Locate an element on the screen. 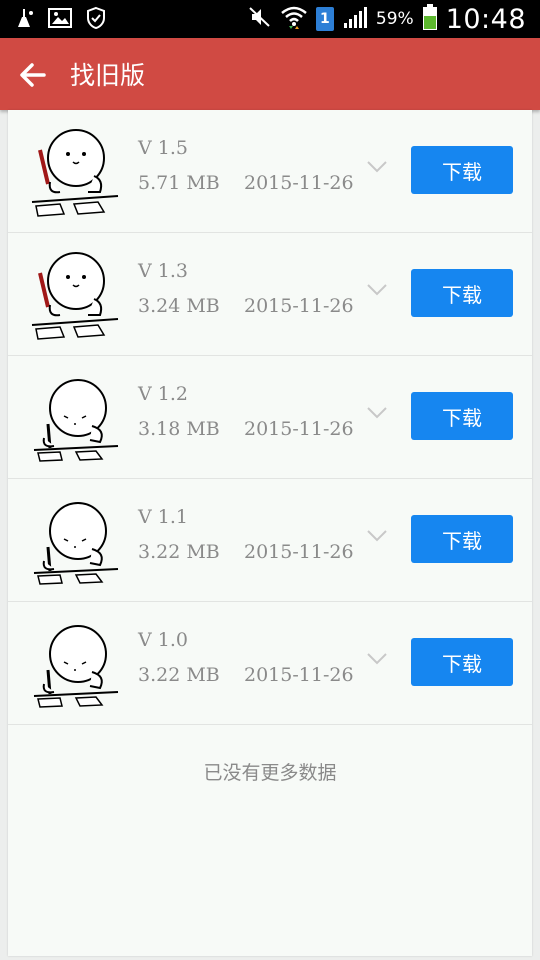  version-label: V 1.5 is located at coordinates (163, 148).